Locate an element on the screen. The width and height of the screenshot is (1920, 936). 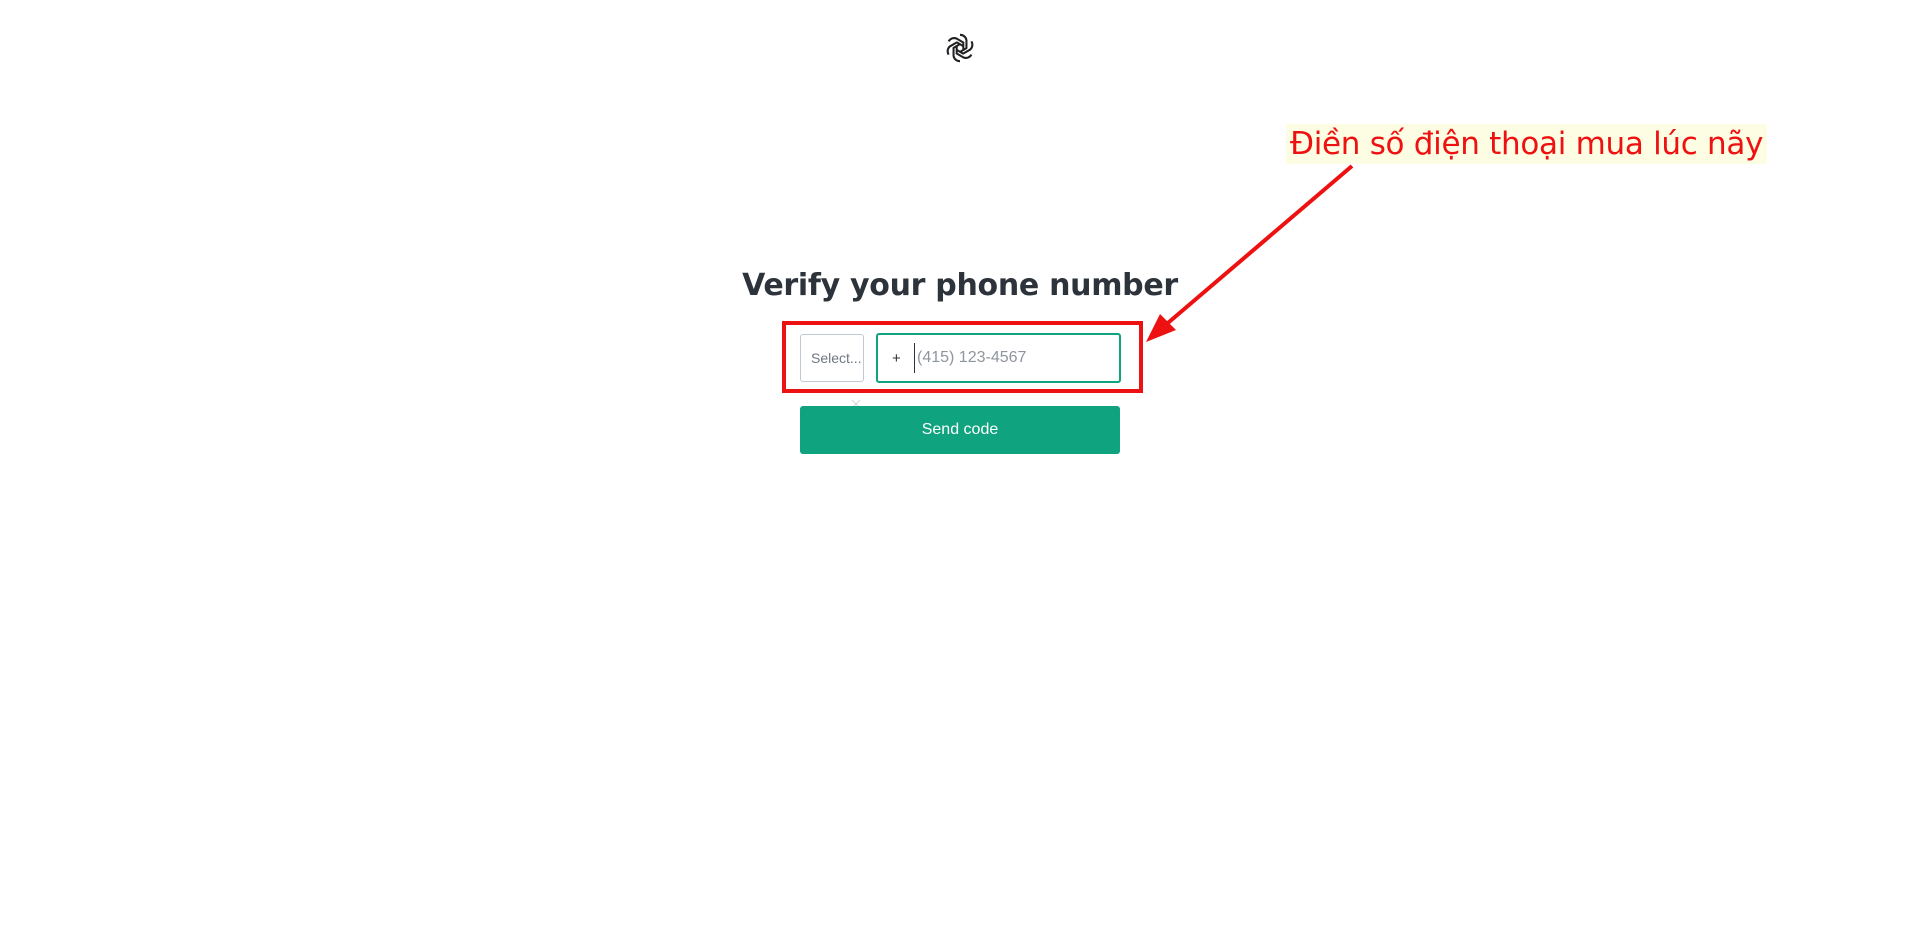
openai-logo-icon is located at coordinates (960, 48).